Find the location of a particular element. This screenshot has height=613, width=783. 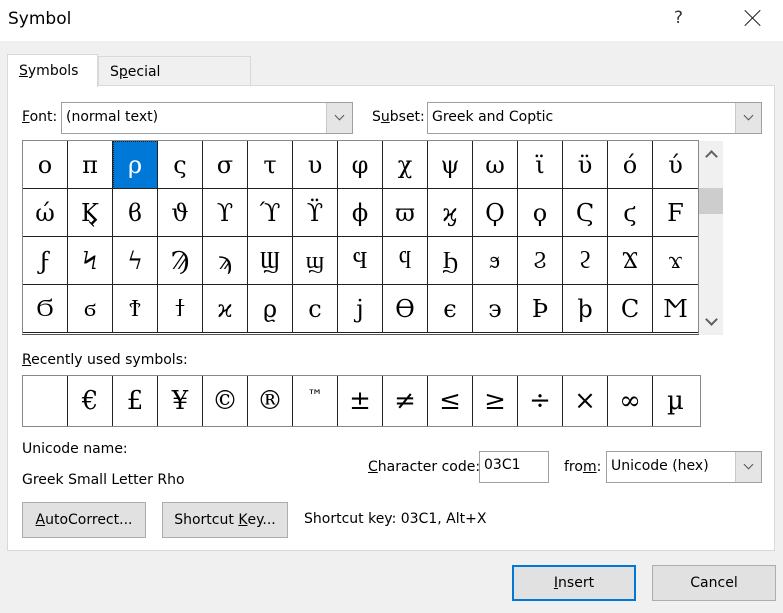

symbol-cell: Ϝ is located at coordinates (675, 213).